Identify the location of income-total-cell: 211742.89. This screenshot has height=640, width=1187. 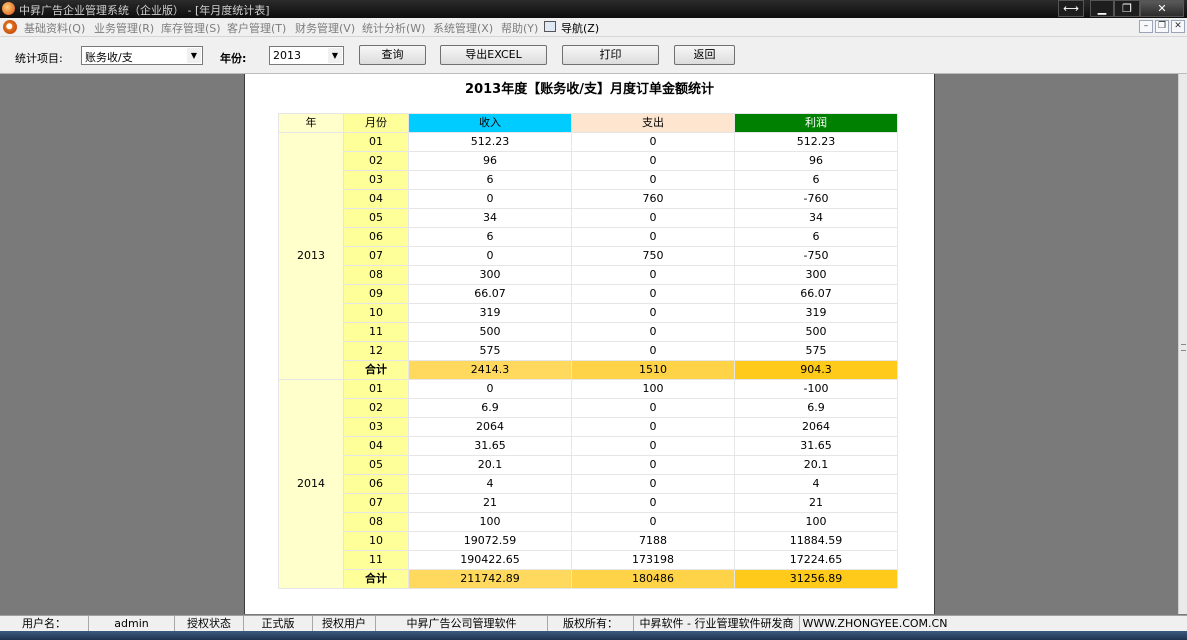
(490, 579).